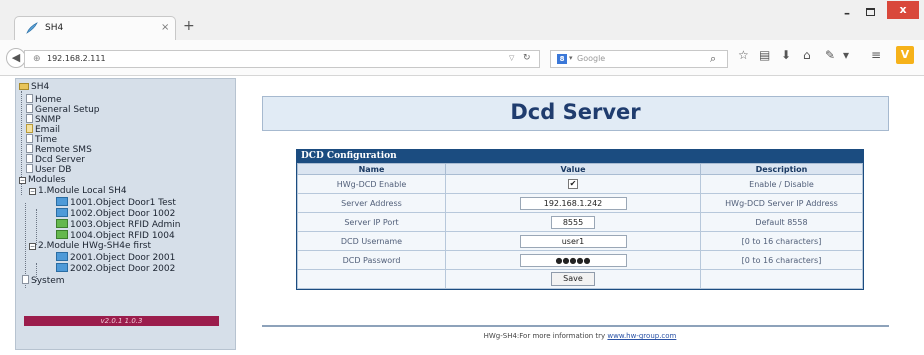 The width and height of the screenshot is (924, 355). Describe the element at coordinates (713, 59) in the screenshot. I see `search-go-icon: ⌕` at that location.